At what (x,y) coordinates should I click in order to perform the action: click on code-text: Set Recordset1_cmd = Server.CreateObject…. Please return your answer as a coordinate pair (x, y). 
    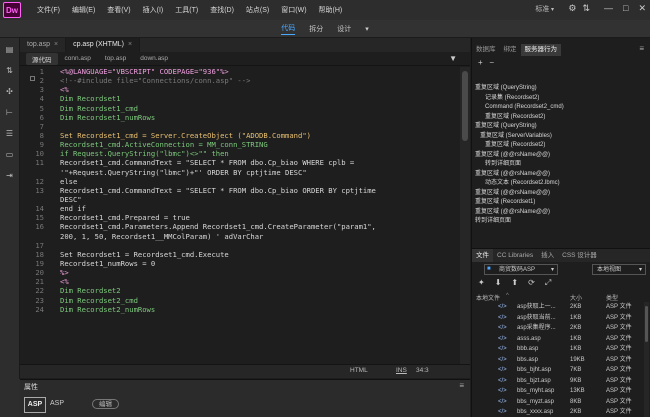
    Looking at the image, I should click on (185, 135).